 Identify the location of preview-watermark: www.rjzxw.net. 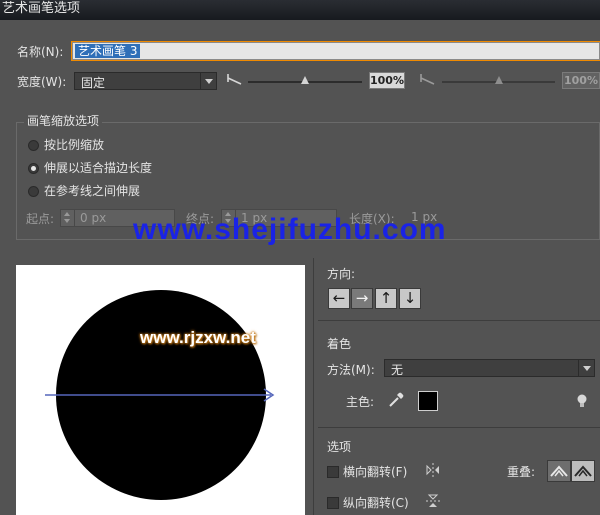
(198, 337).